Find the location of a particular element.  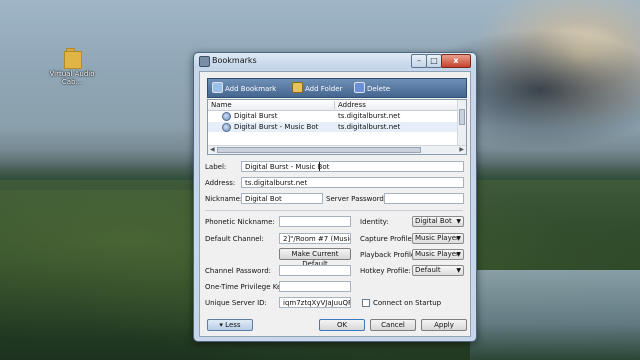

nickname-input: Digital Bot is located at coordinates (282, 198).